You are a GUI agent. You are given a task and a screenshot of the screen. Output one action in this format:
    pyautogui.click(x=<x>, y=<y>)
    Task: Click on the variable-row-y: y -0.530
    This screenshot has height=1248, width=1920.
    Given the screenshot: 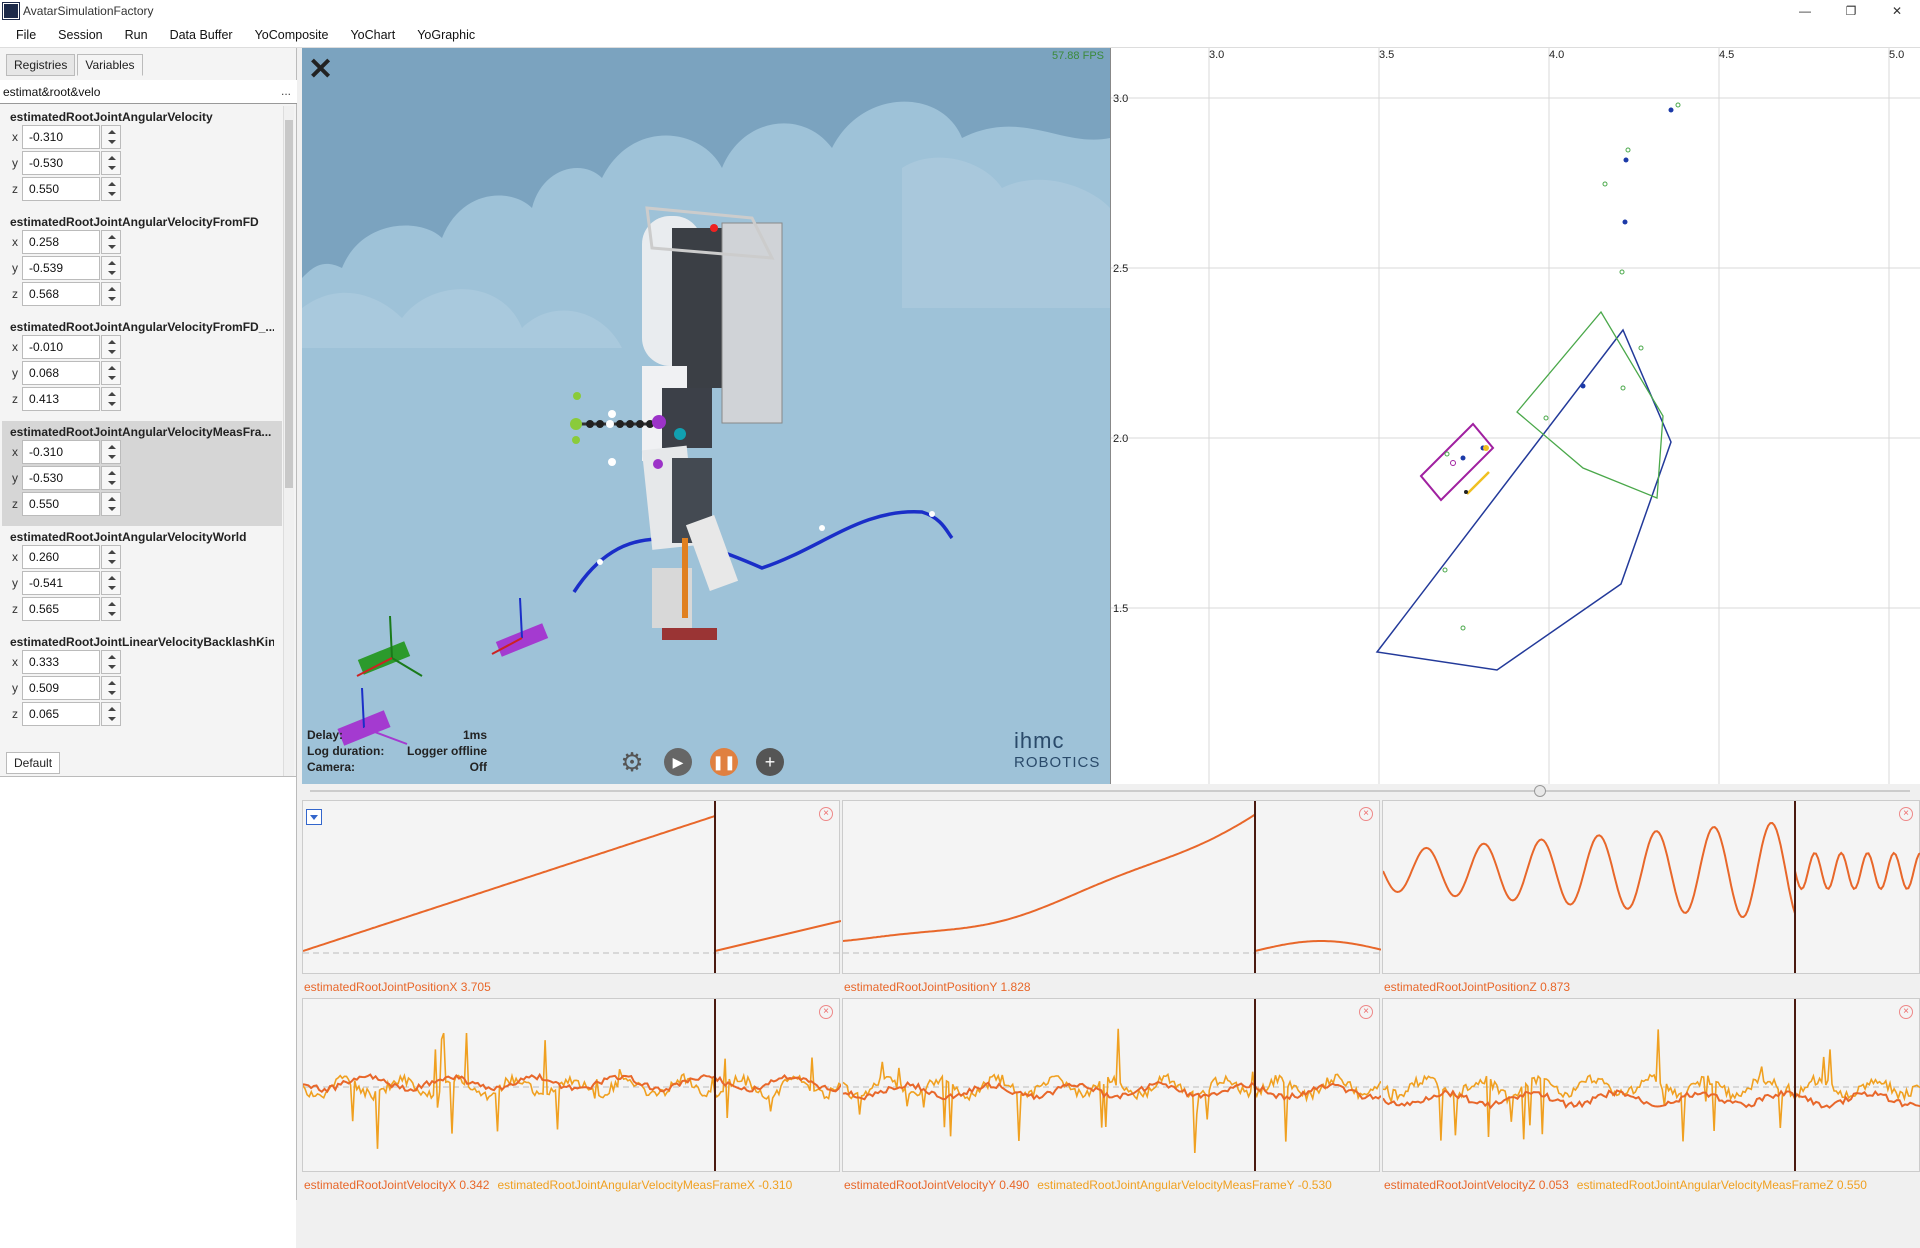 What is the action you would take?
    pyautogui.click(x=142, y=478)
    